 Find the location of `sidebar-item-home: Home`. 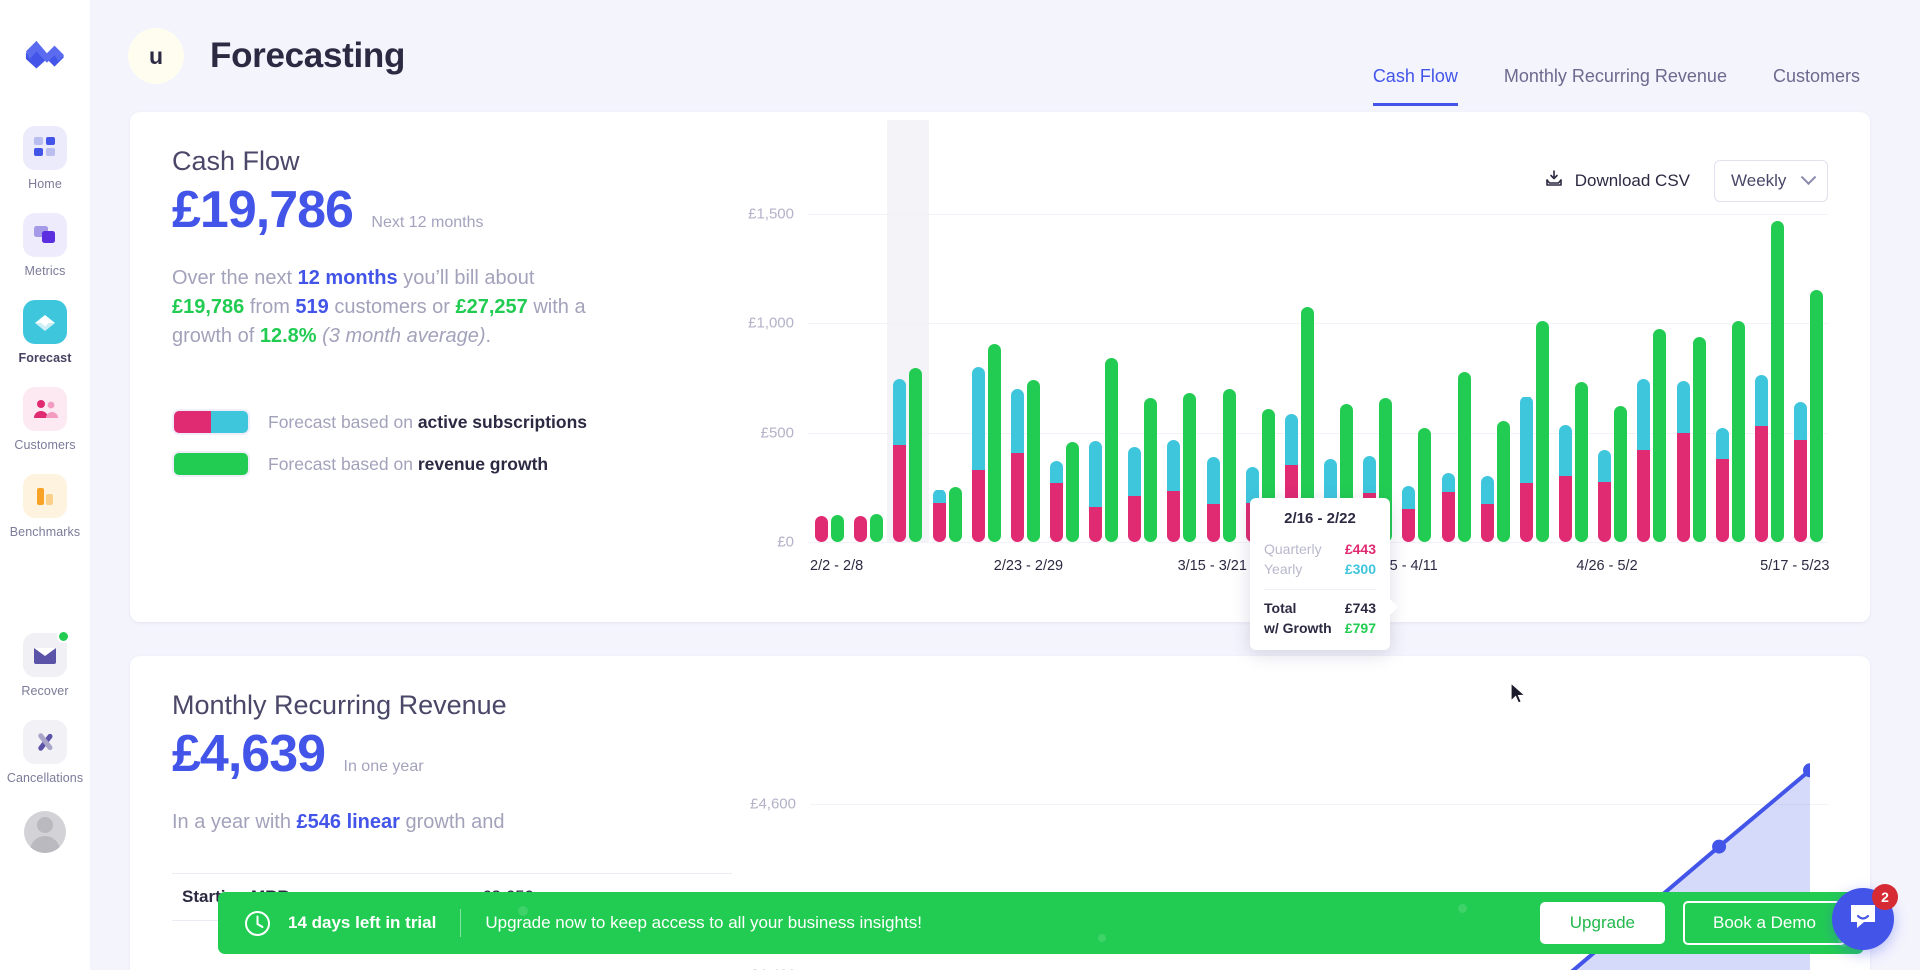

sidebar-item-home: Home is located at coordinates (45, 158).